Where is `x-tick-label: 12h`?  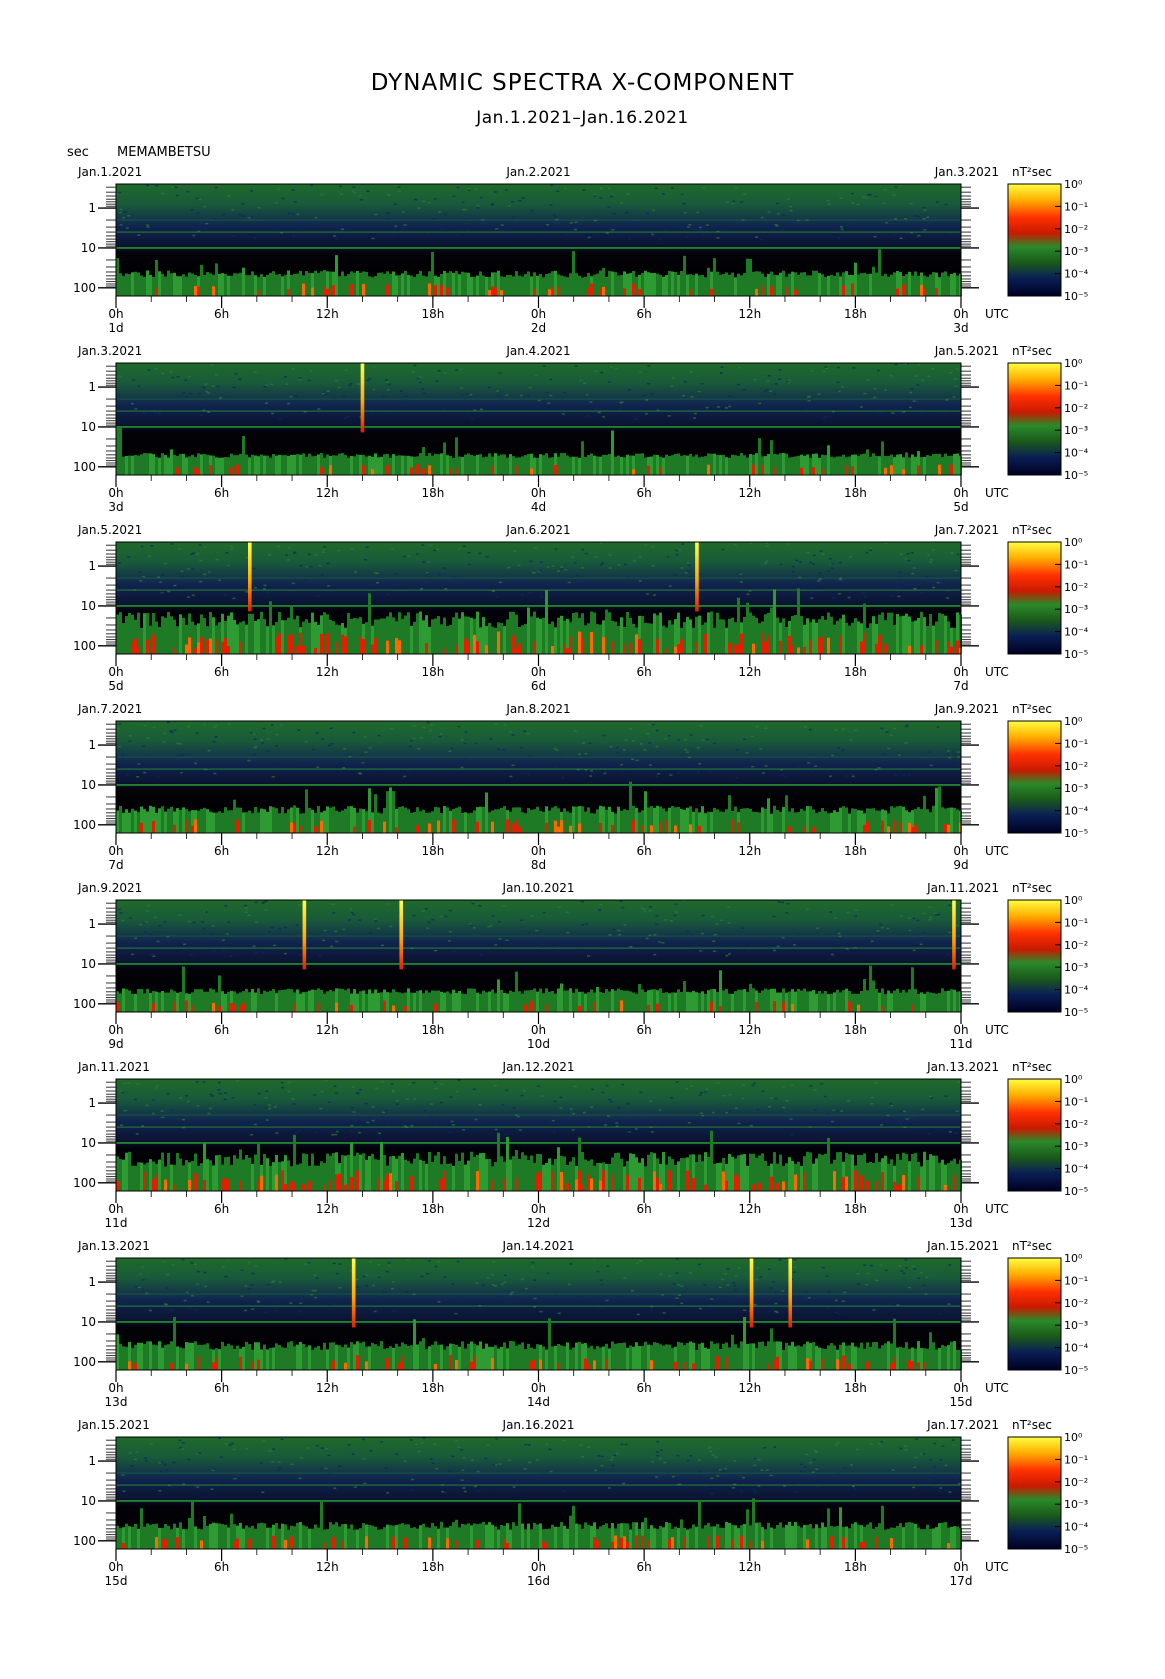 x-tick-label: 12h is located at coordinates (749, 672).